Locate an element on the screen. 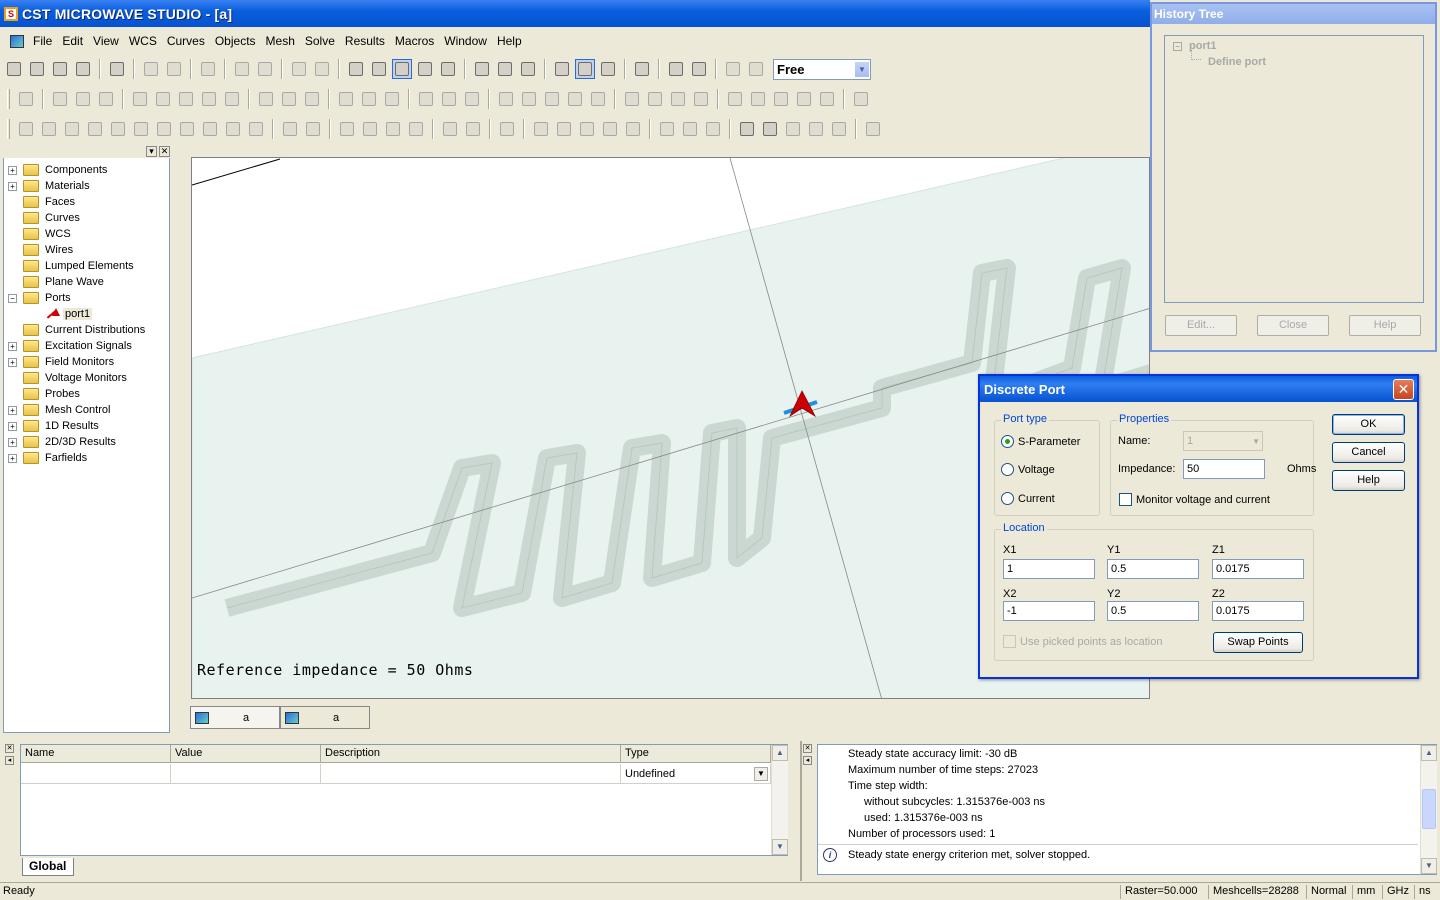 The height and width of the screenshot is (900, 1440). copy-icon is located at coordinates (151, 69).